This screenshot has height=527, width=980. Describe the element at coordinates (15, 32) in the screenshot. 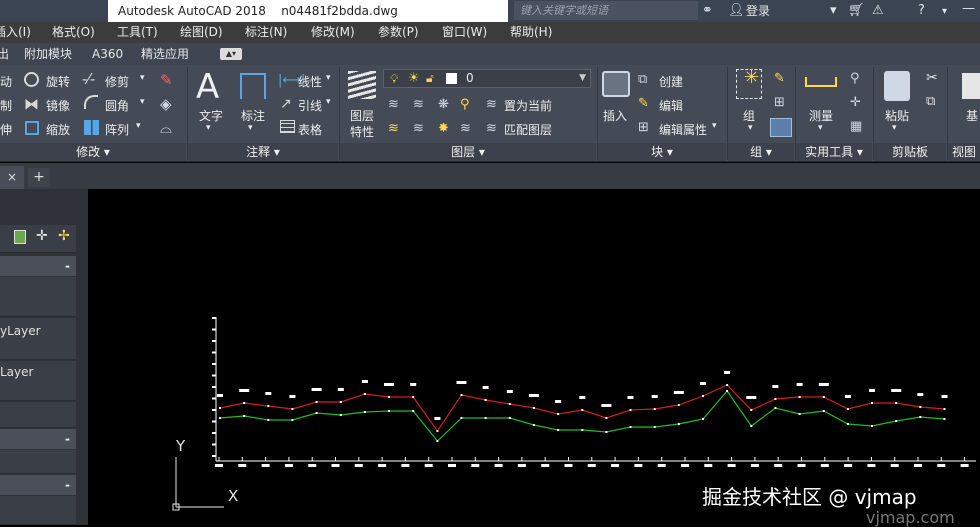

I see `menu-insert: 插入(I)` at that location.